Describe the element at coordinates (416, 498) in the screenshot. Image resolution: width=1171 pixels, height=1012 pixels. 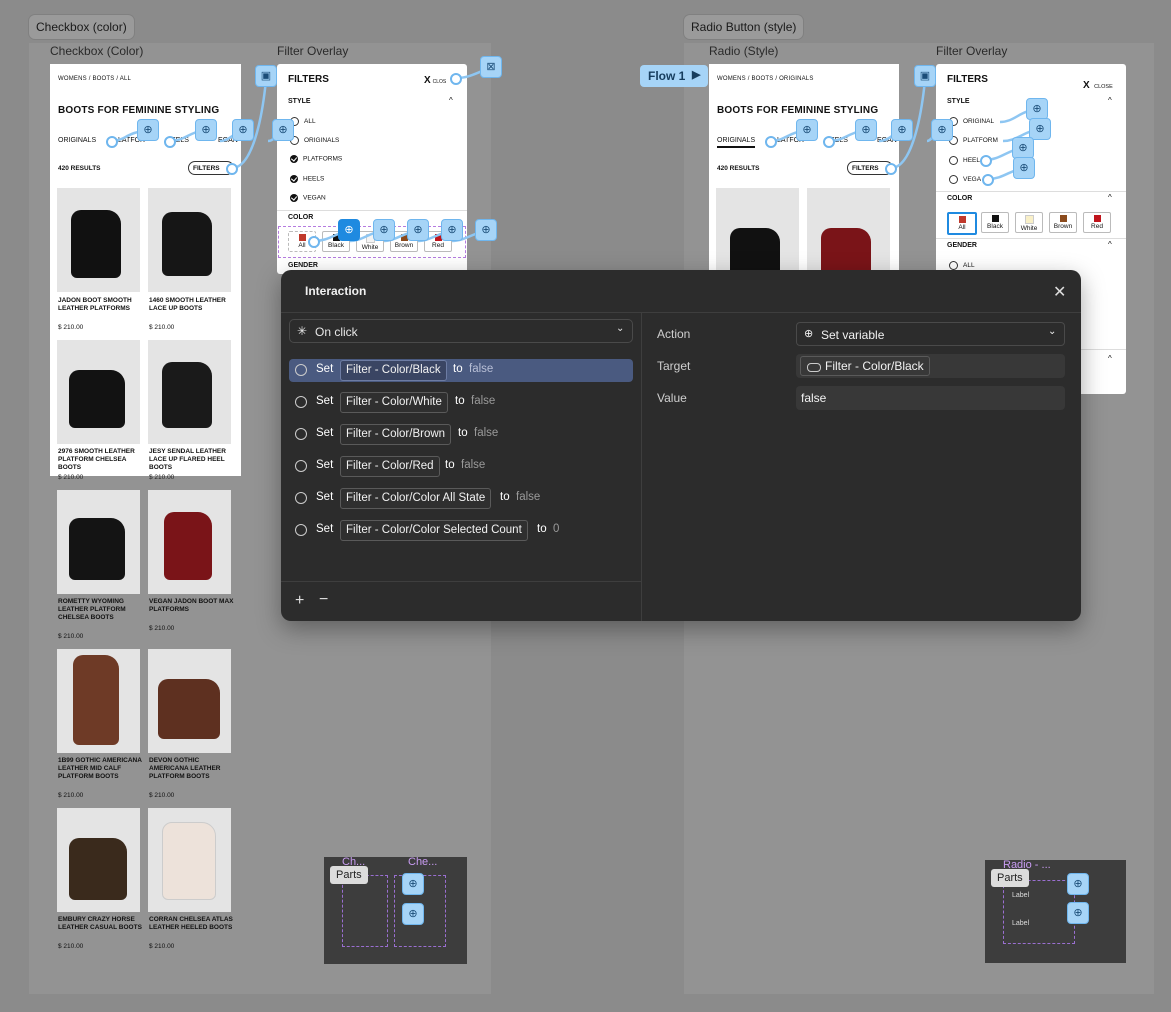
I see `variable-pill: Filter - Color/Color All State` at that location.